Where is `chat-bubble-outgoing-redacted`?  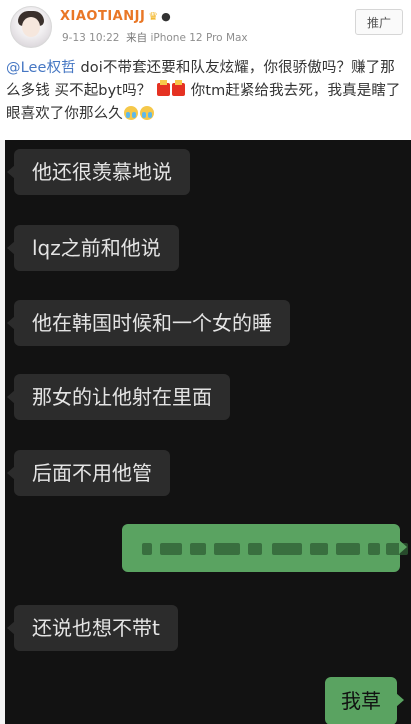 chat-bubble-outgoing-redacted is located at coordinates (265, 548).